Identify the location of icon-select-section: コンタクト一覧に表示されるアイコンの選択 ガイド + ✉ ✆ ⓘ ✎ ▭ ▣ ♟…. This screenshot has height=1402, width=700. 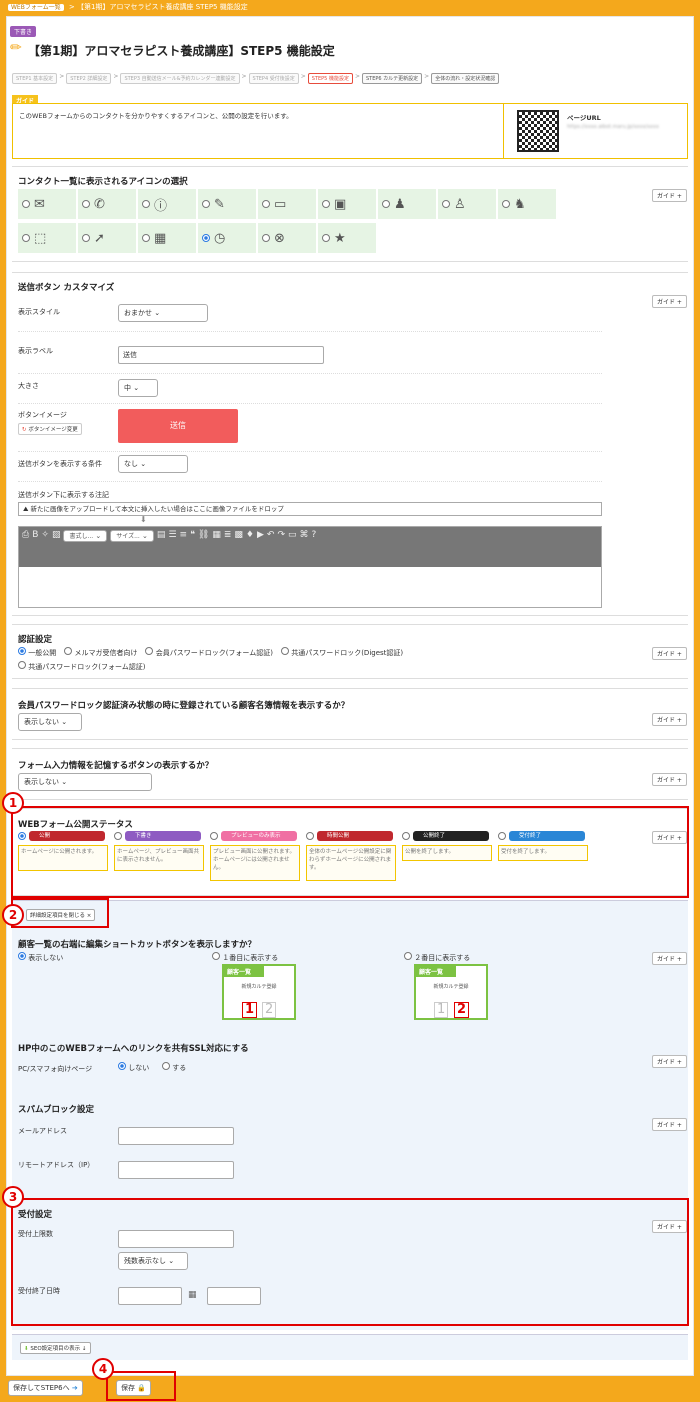
(350, 214).